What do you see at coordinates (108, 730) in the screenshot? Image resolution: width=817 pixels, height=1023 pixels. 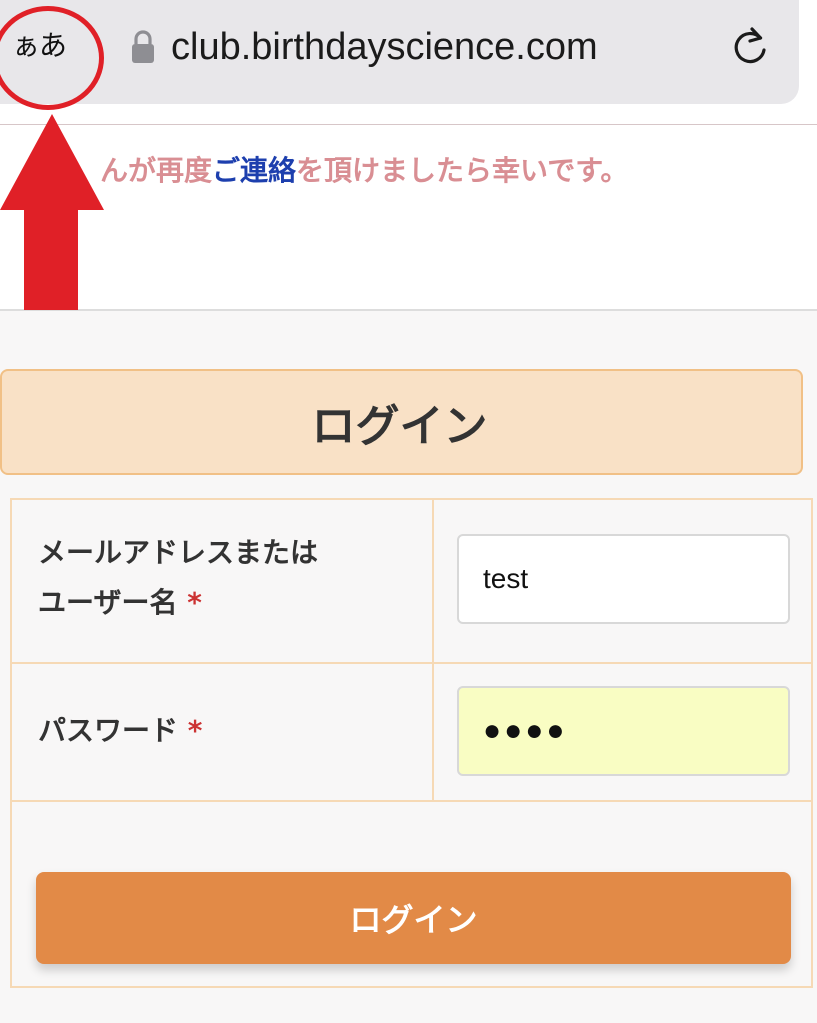 I see `password-label-text: パスワード` at bounding box center [108, 730].